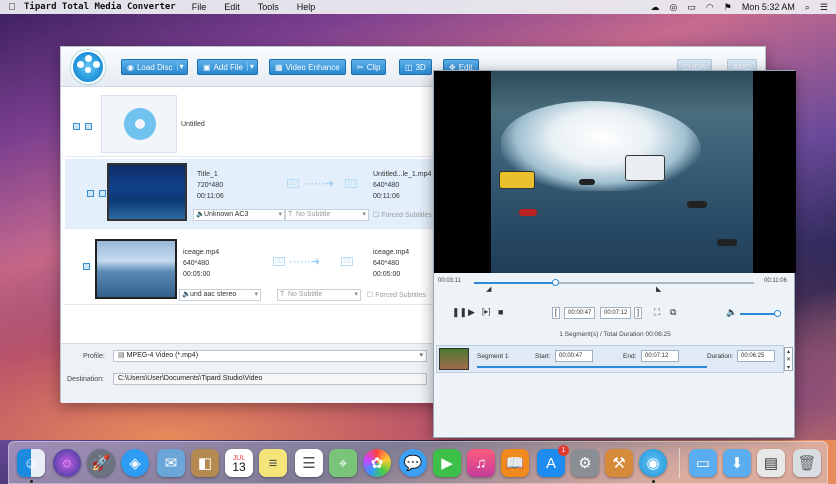 The width and height of the screenshot is (836, 484). Describe the element at coordinates (737, 463) in the screenshot. I see `downloads-folder-icon: ⬇` at that location.